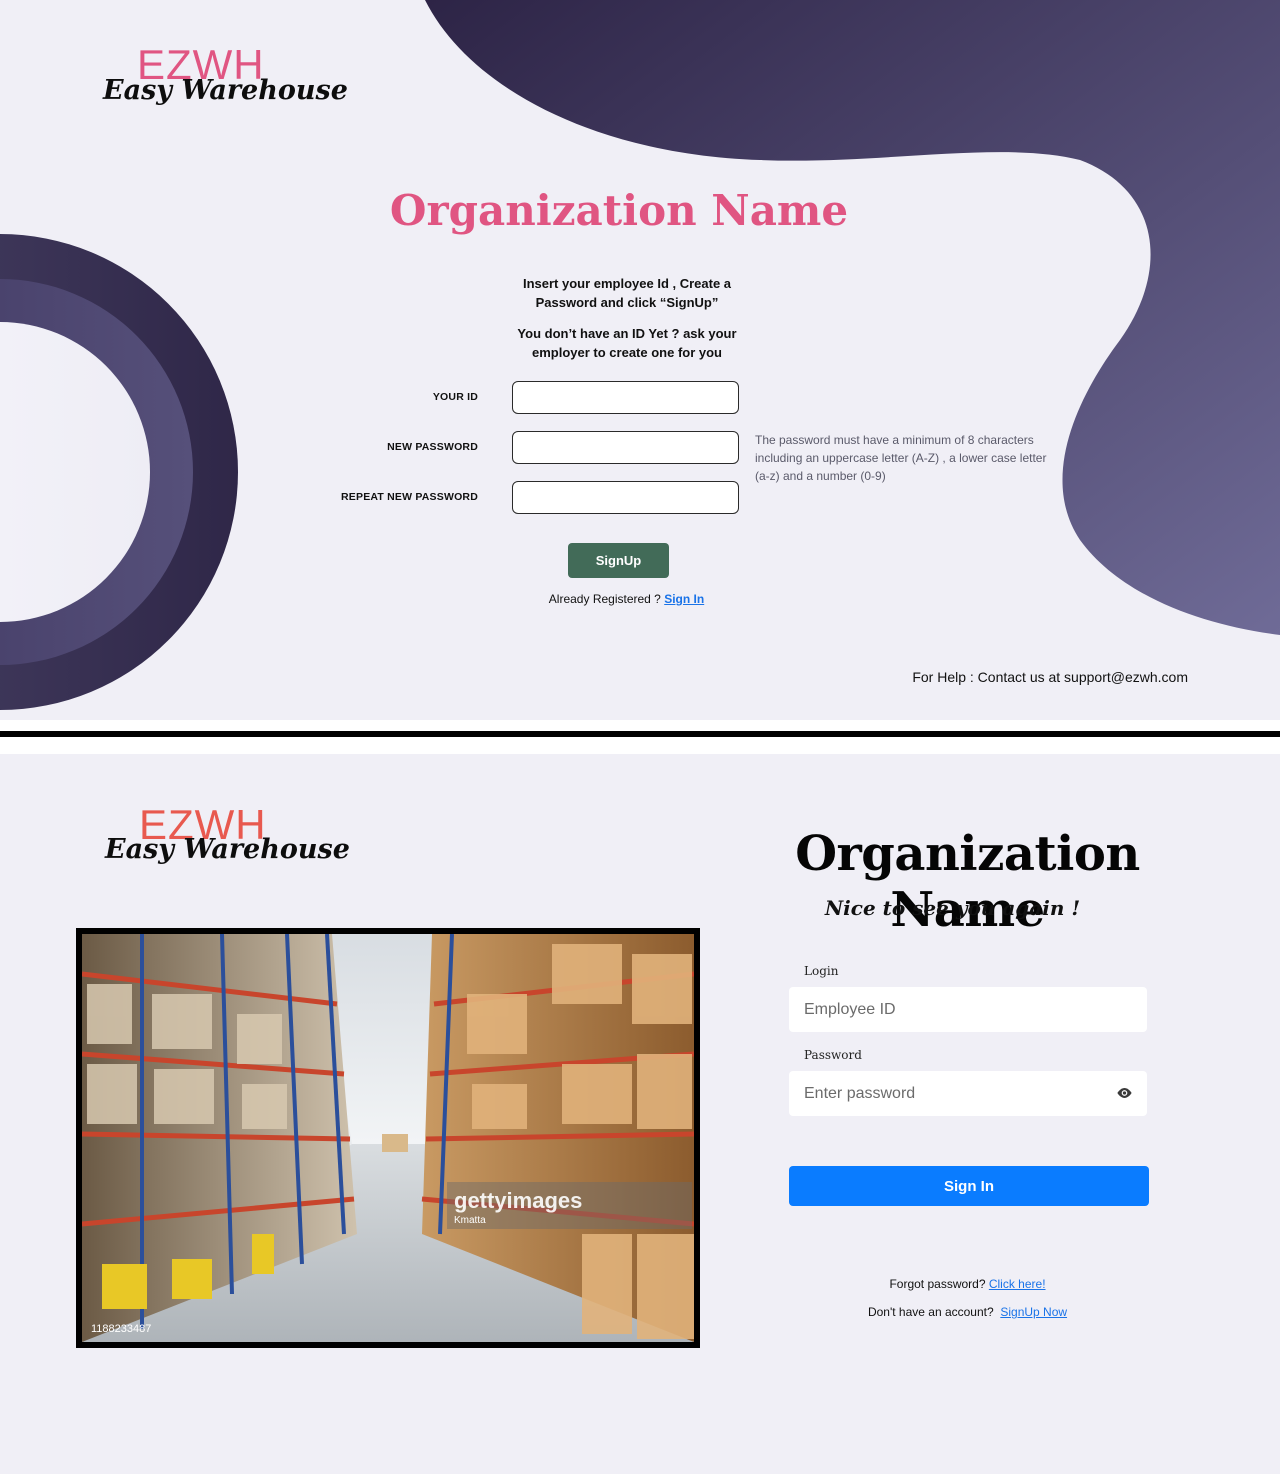 This screenshot has width=1280, height=1474. Describe the element at coordinates (470, 1220) in the screenshot. I see `watermark-credit: Kmatta` at that location.